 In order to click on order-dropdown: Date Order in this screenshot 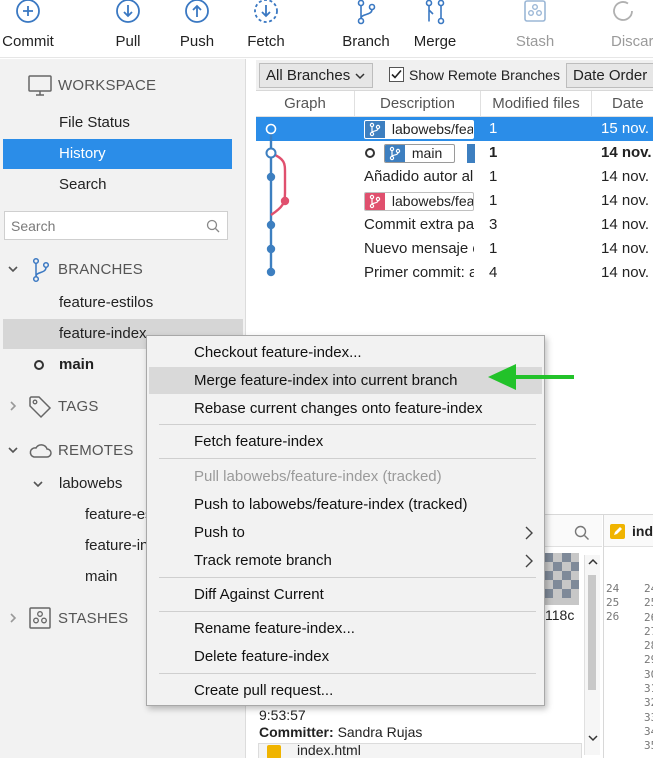, I will do `click(609, 75)`.